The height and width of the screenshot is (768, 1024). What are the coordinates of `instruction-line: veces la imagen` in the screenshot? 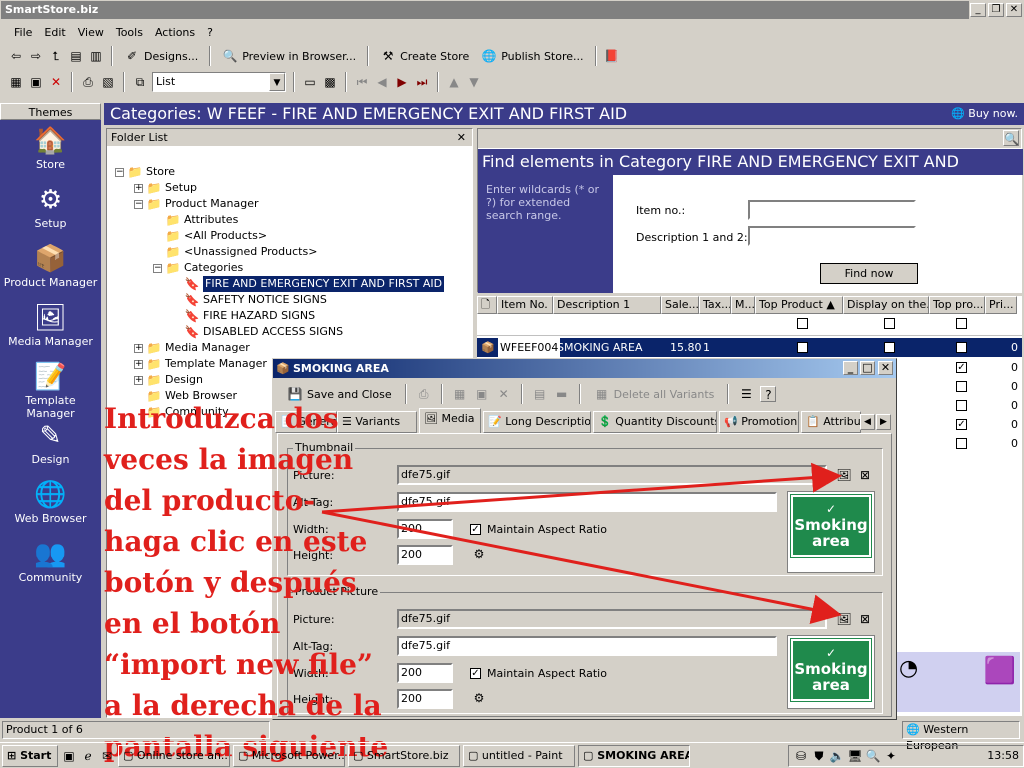 It's located at (229, 459).